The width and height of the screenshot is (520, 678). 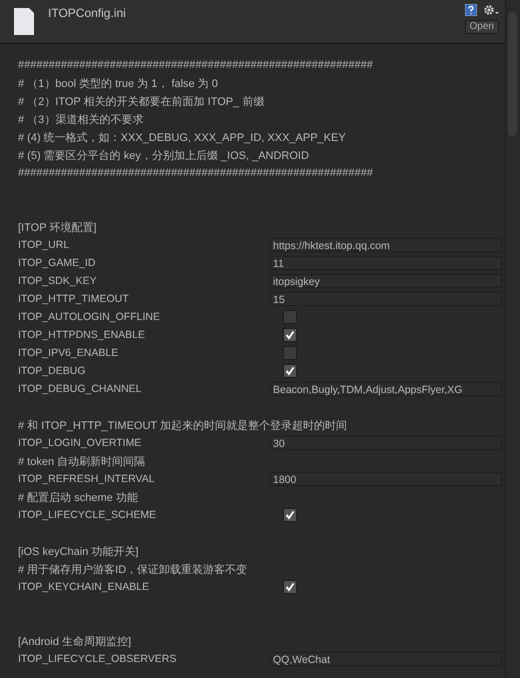 What do you see at coordinates (57, 263) in the screenshot?
I see `setting-label: ITOP_GAME_ID` at bounding box center [57, 263].